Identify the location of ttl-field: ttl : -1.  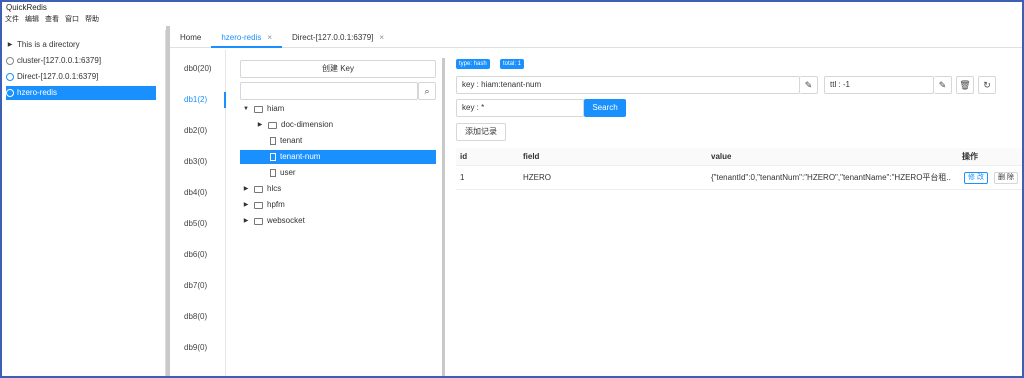
(879, 85).